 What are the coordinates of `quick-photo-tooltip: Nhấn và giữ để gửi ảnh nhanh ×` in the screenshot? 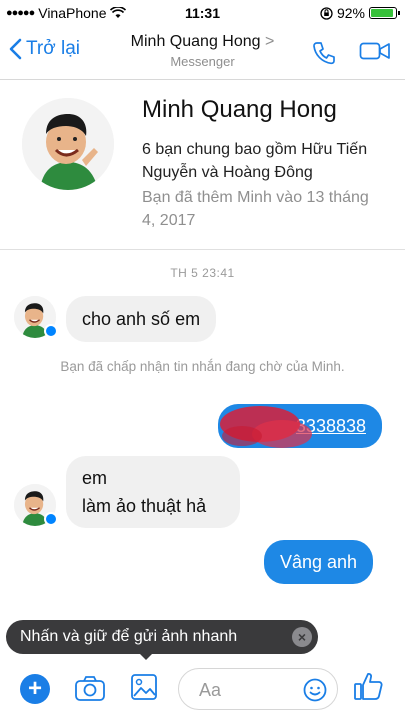 It's located at (162, 637).